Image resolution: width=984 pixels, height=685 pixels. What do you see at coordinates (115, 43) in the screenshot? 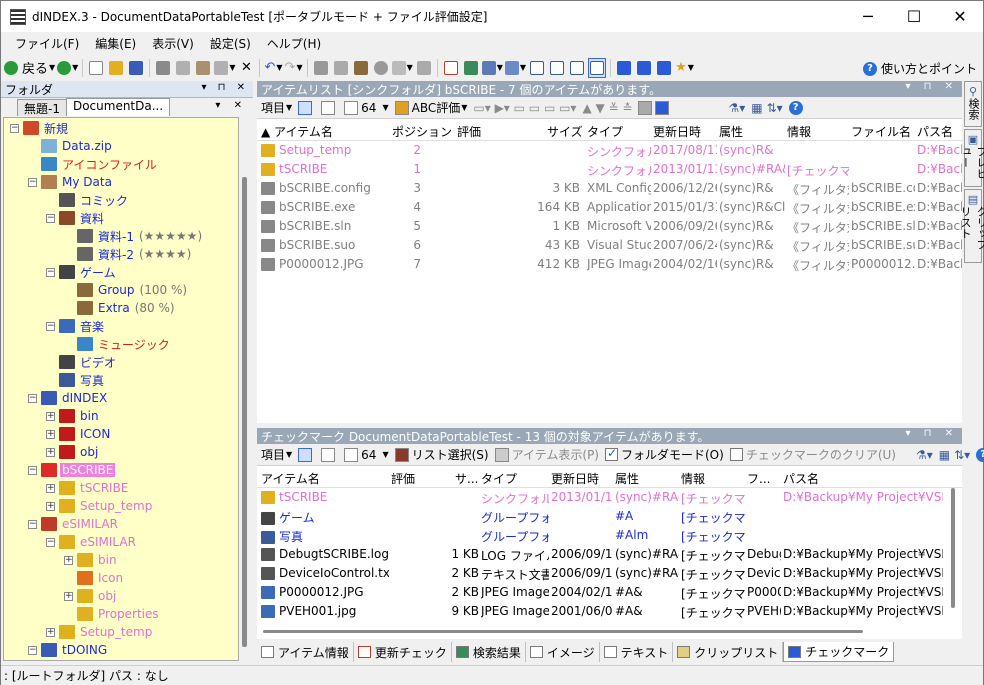
I see `menu-edit: 編集(E)` at bounding box center [115, 43].